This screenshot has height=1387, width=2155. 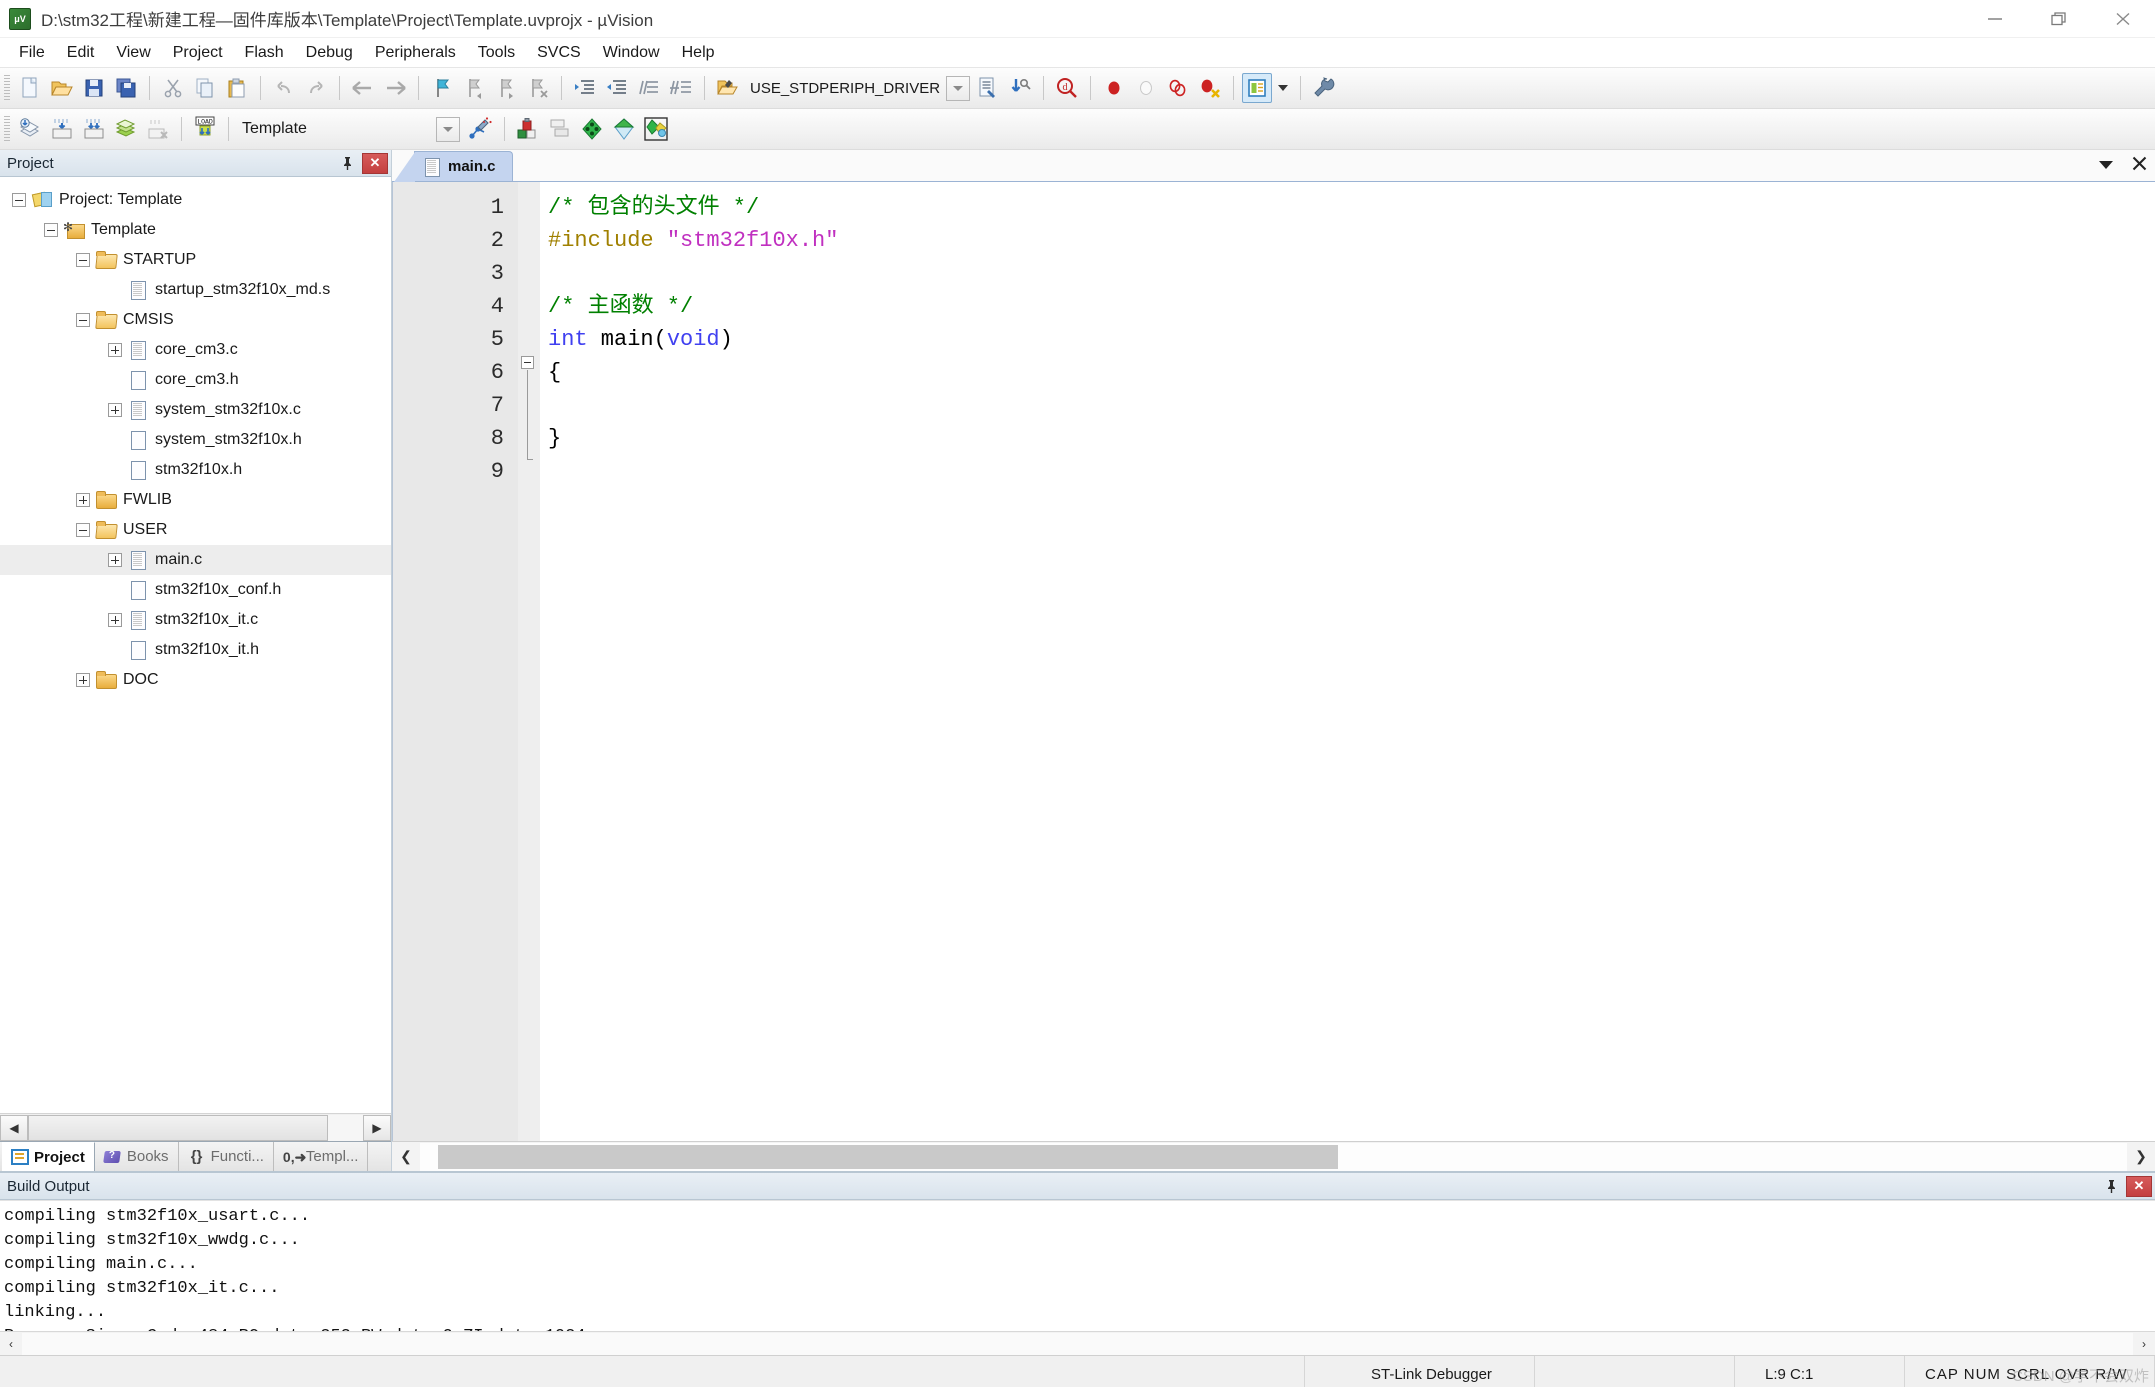 What do you see at coordinates (448, 129) in the screenshot?
I see `target-select-chevron-down-icon` at bounding box center [448, 129].